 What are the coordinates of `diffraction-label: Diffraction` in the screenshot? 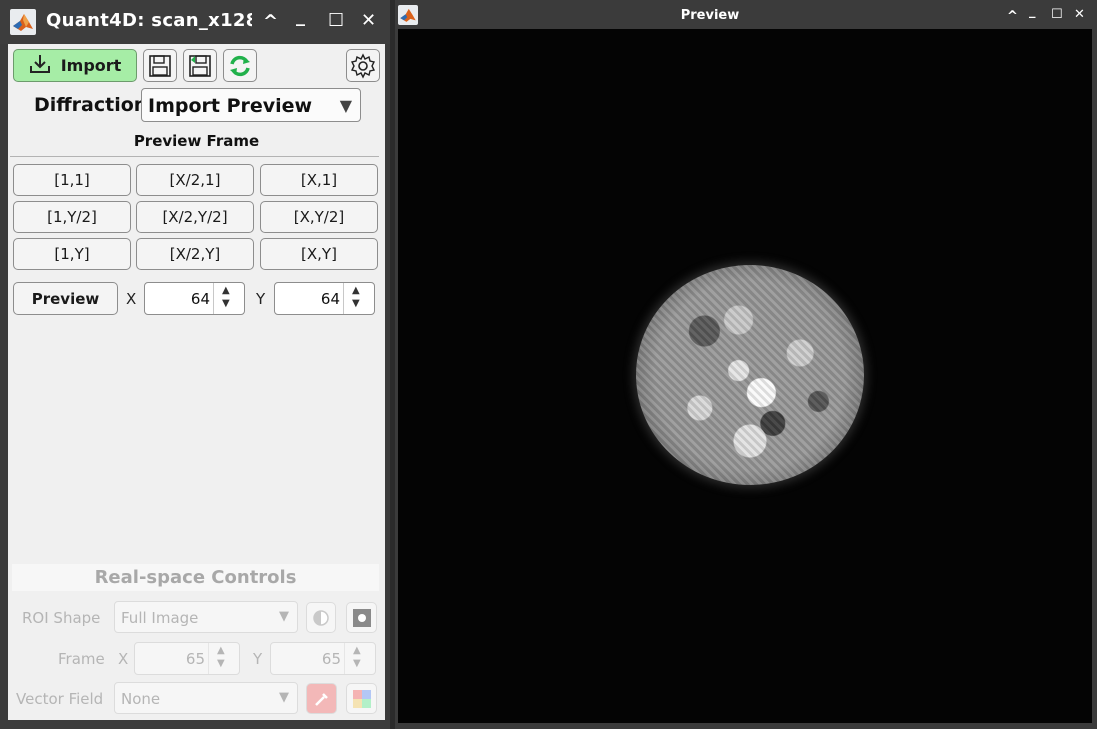 It's located at (91, 105).